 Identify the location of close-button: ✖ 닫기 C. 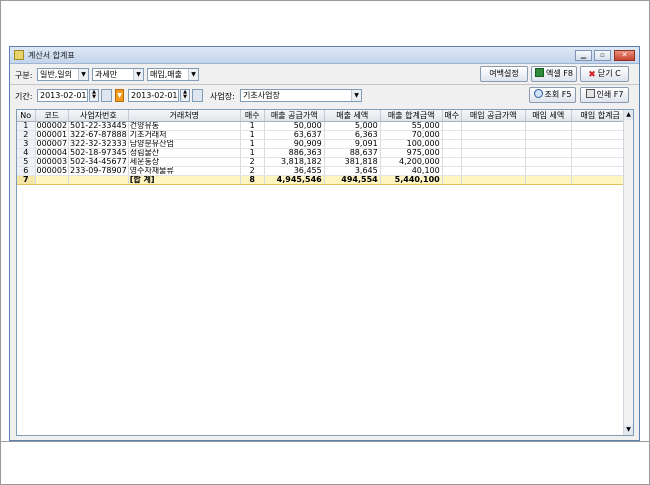
(604, 74).